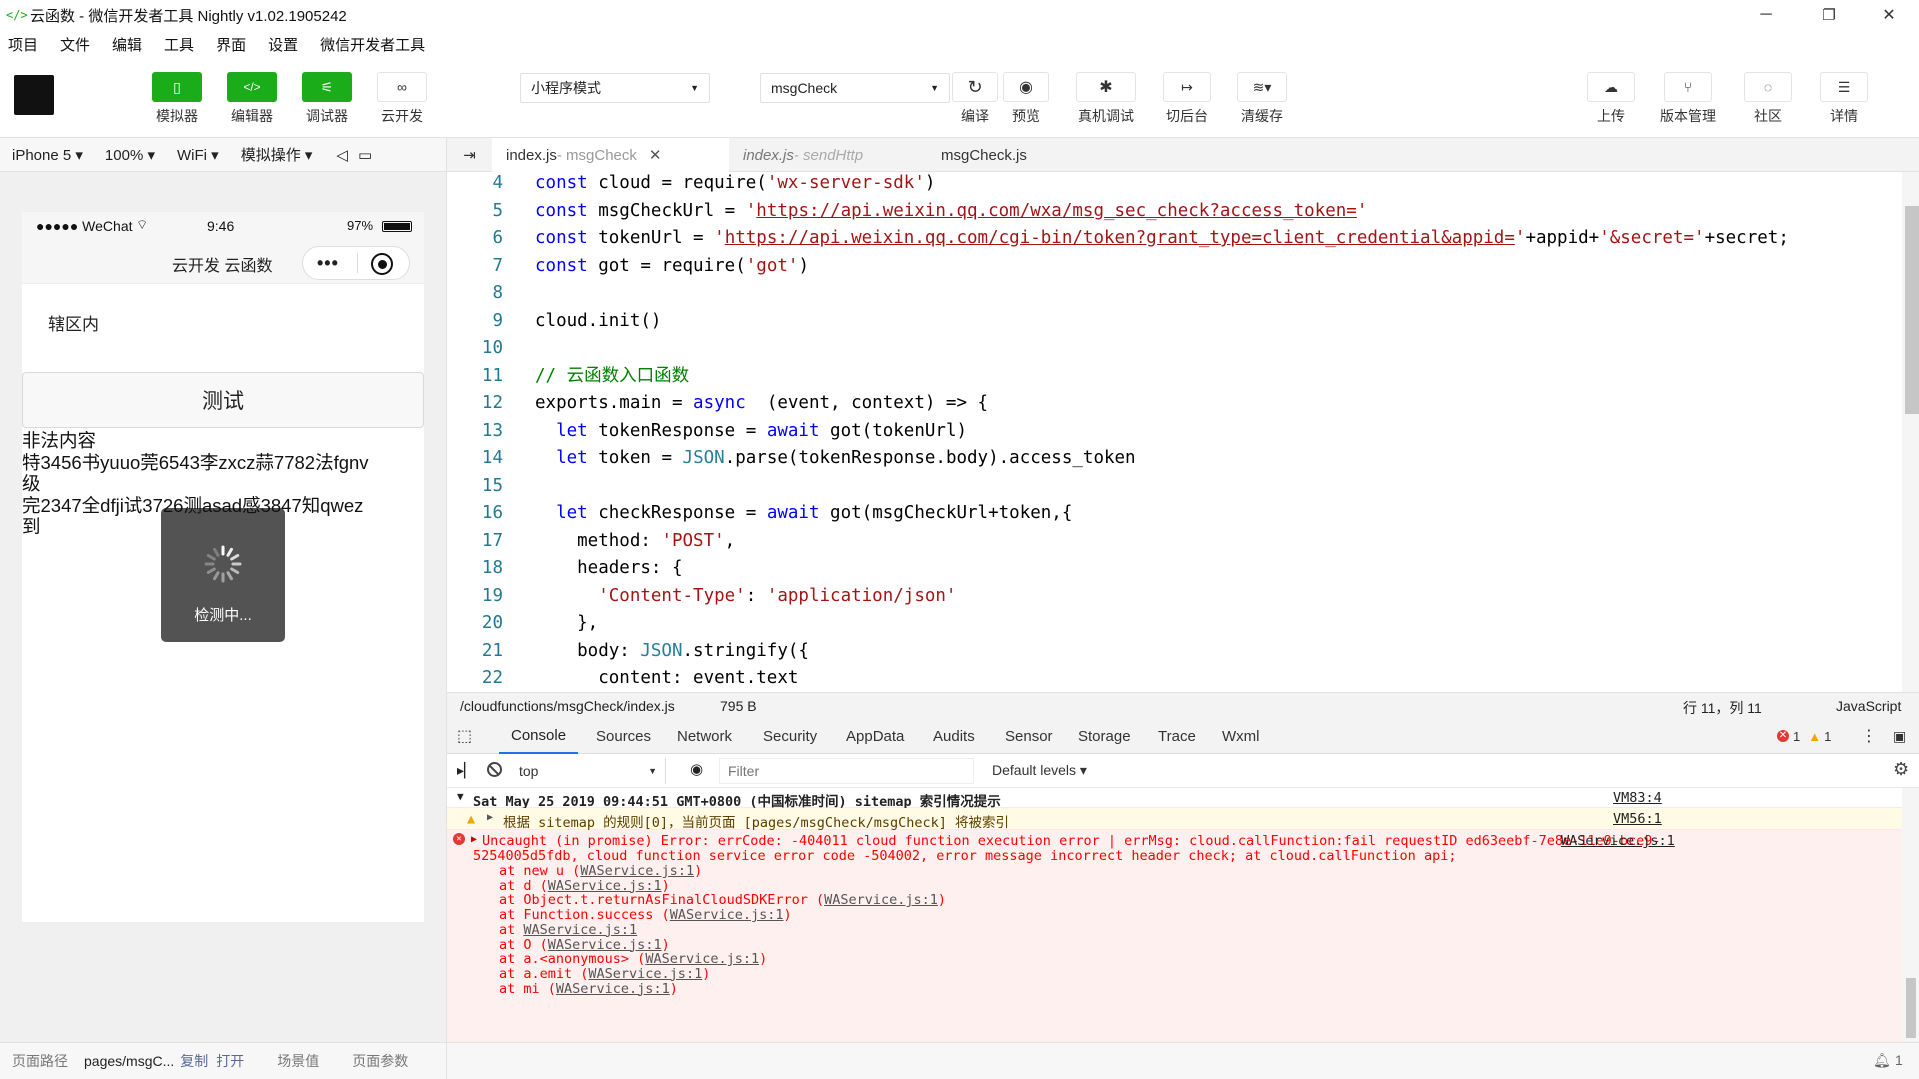 The image size is (1919, 1079). Describe the element at coordinates (1241, 736) in the screenshot. I see `tab-wxml: Wxml` at that location.